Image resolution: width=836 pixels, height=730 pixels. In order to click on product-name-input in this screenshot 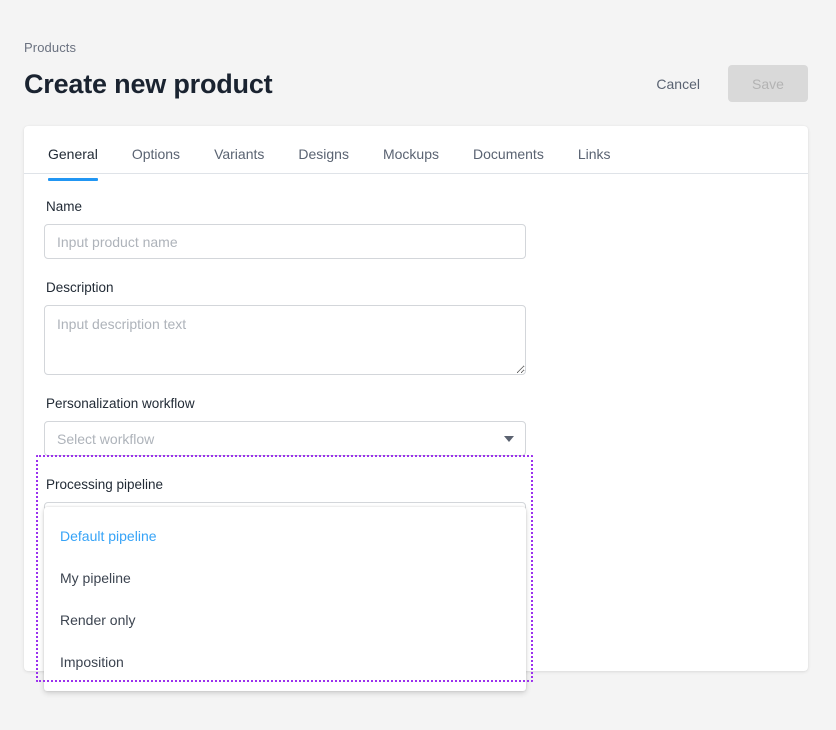, I will do `click(285, 241)`.